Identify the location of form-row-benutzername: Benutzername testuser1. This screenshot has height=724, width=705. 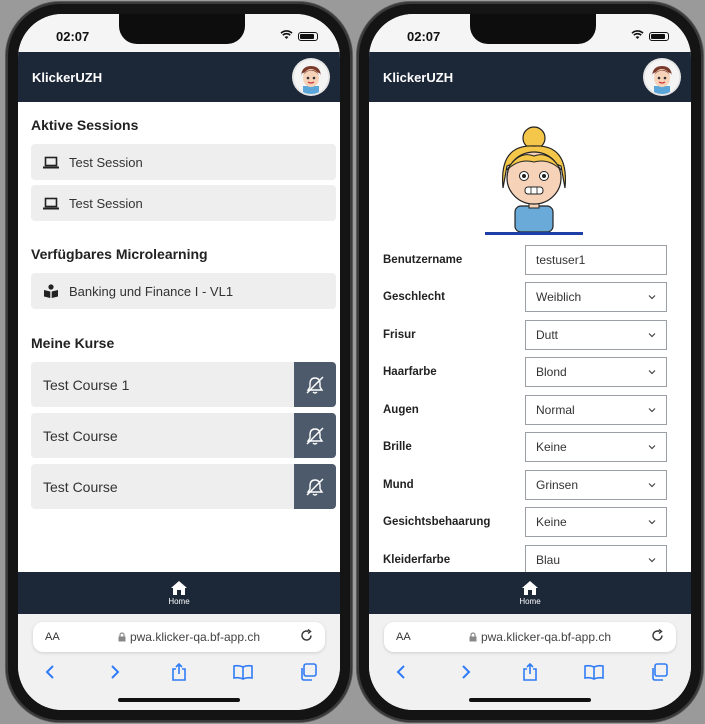
(533, 260).